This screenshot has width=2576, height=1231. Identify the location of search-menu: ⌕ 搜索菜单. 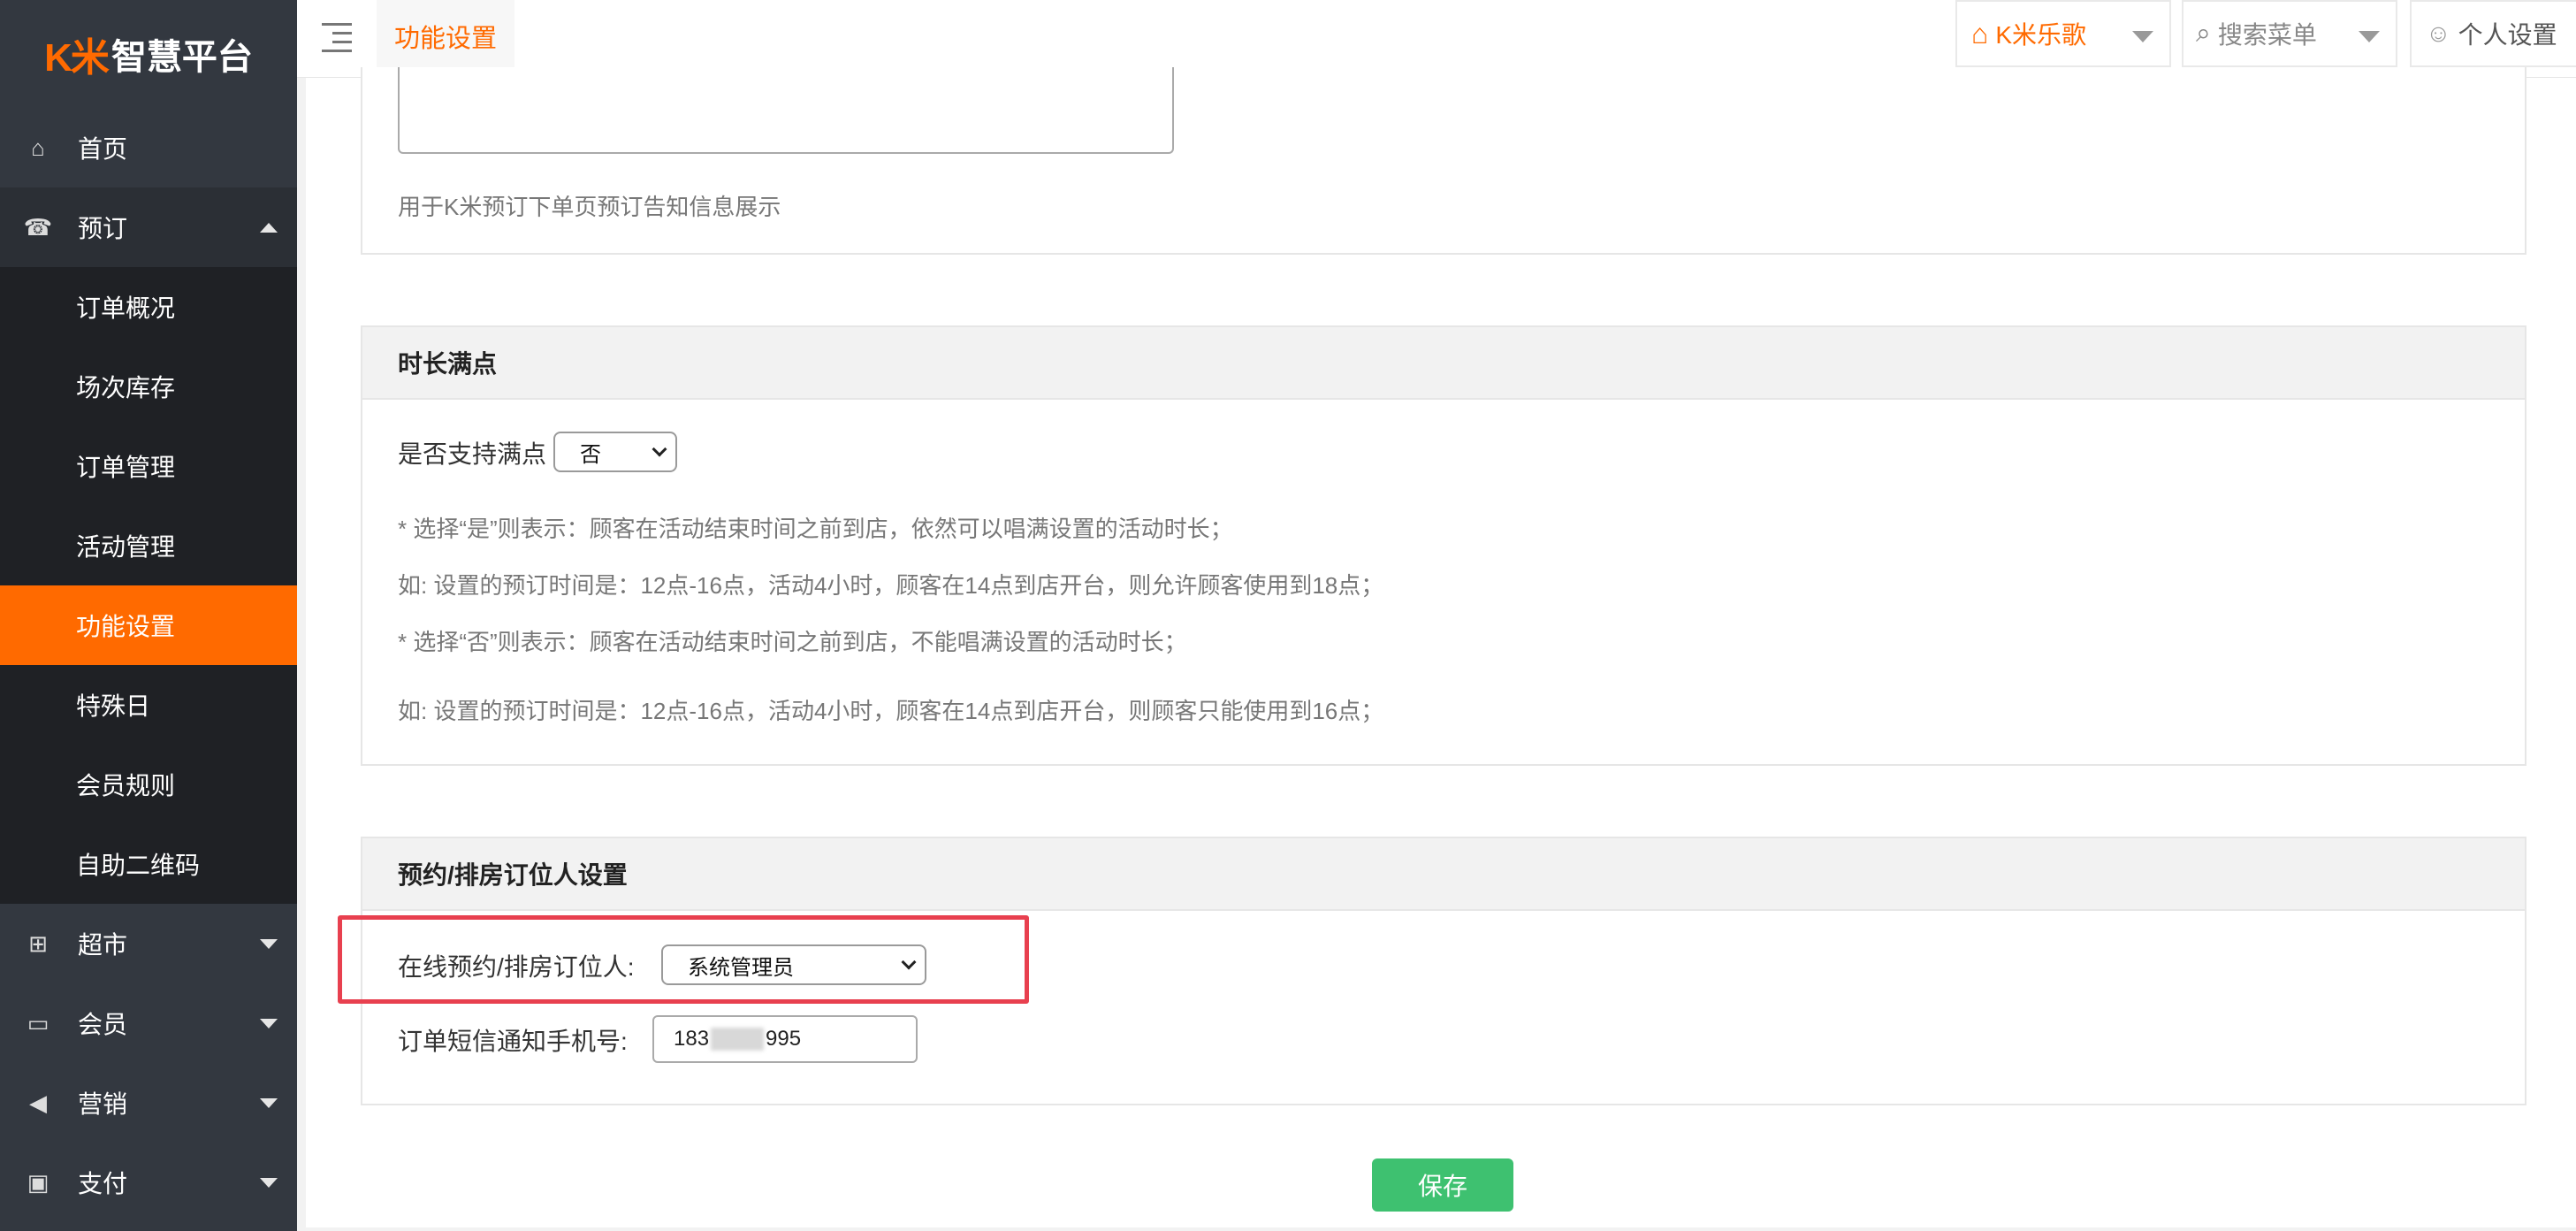
(2289, 33).